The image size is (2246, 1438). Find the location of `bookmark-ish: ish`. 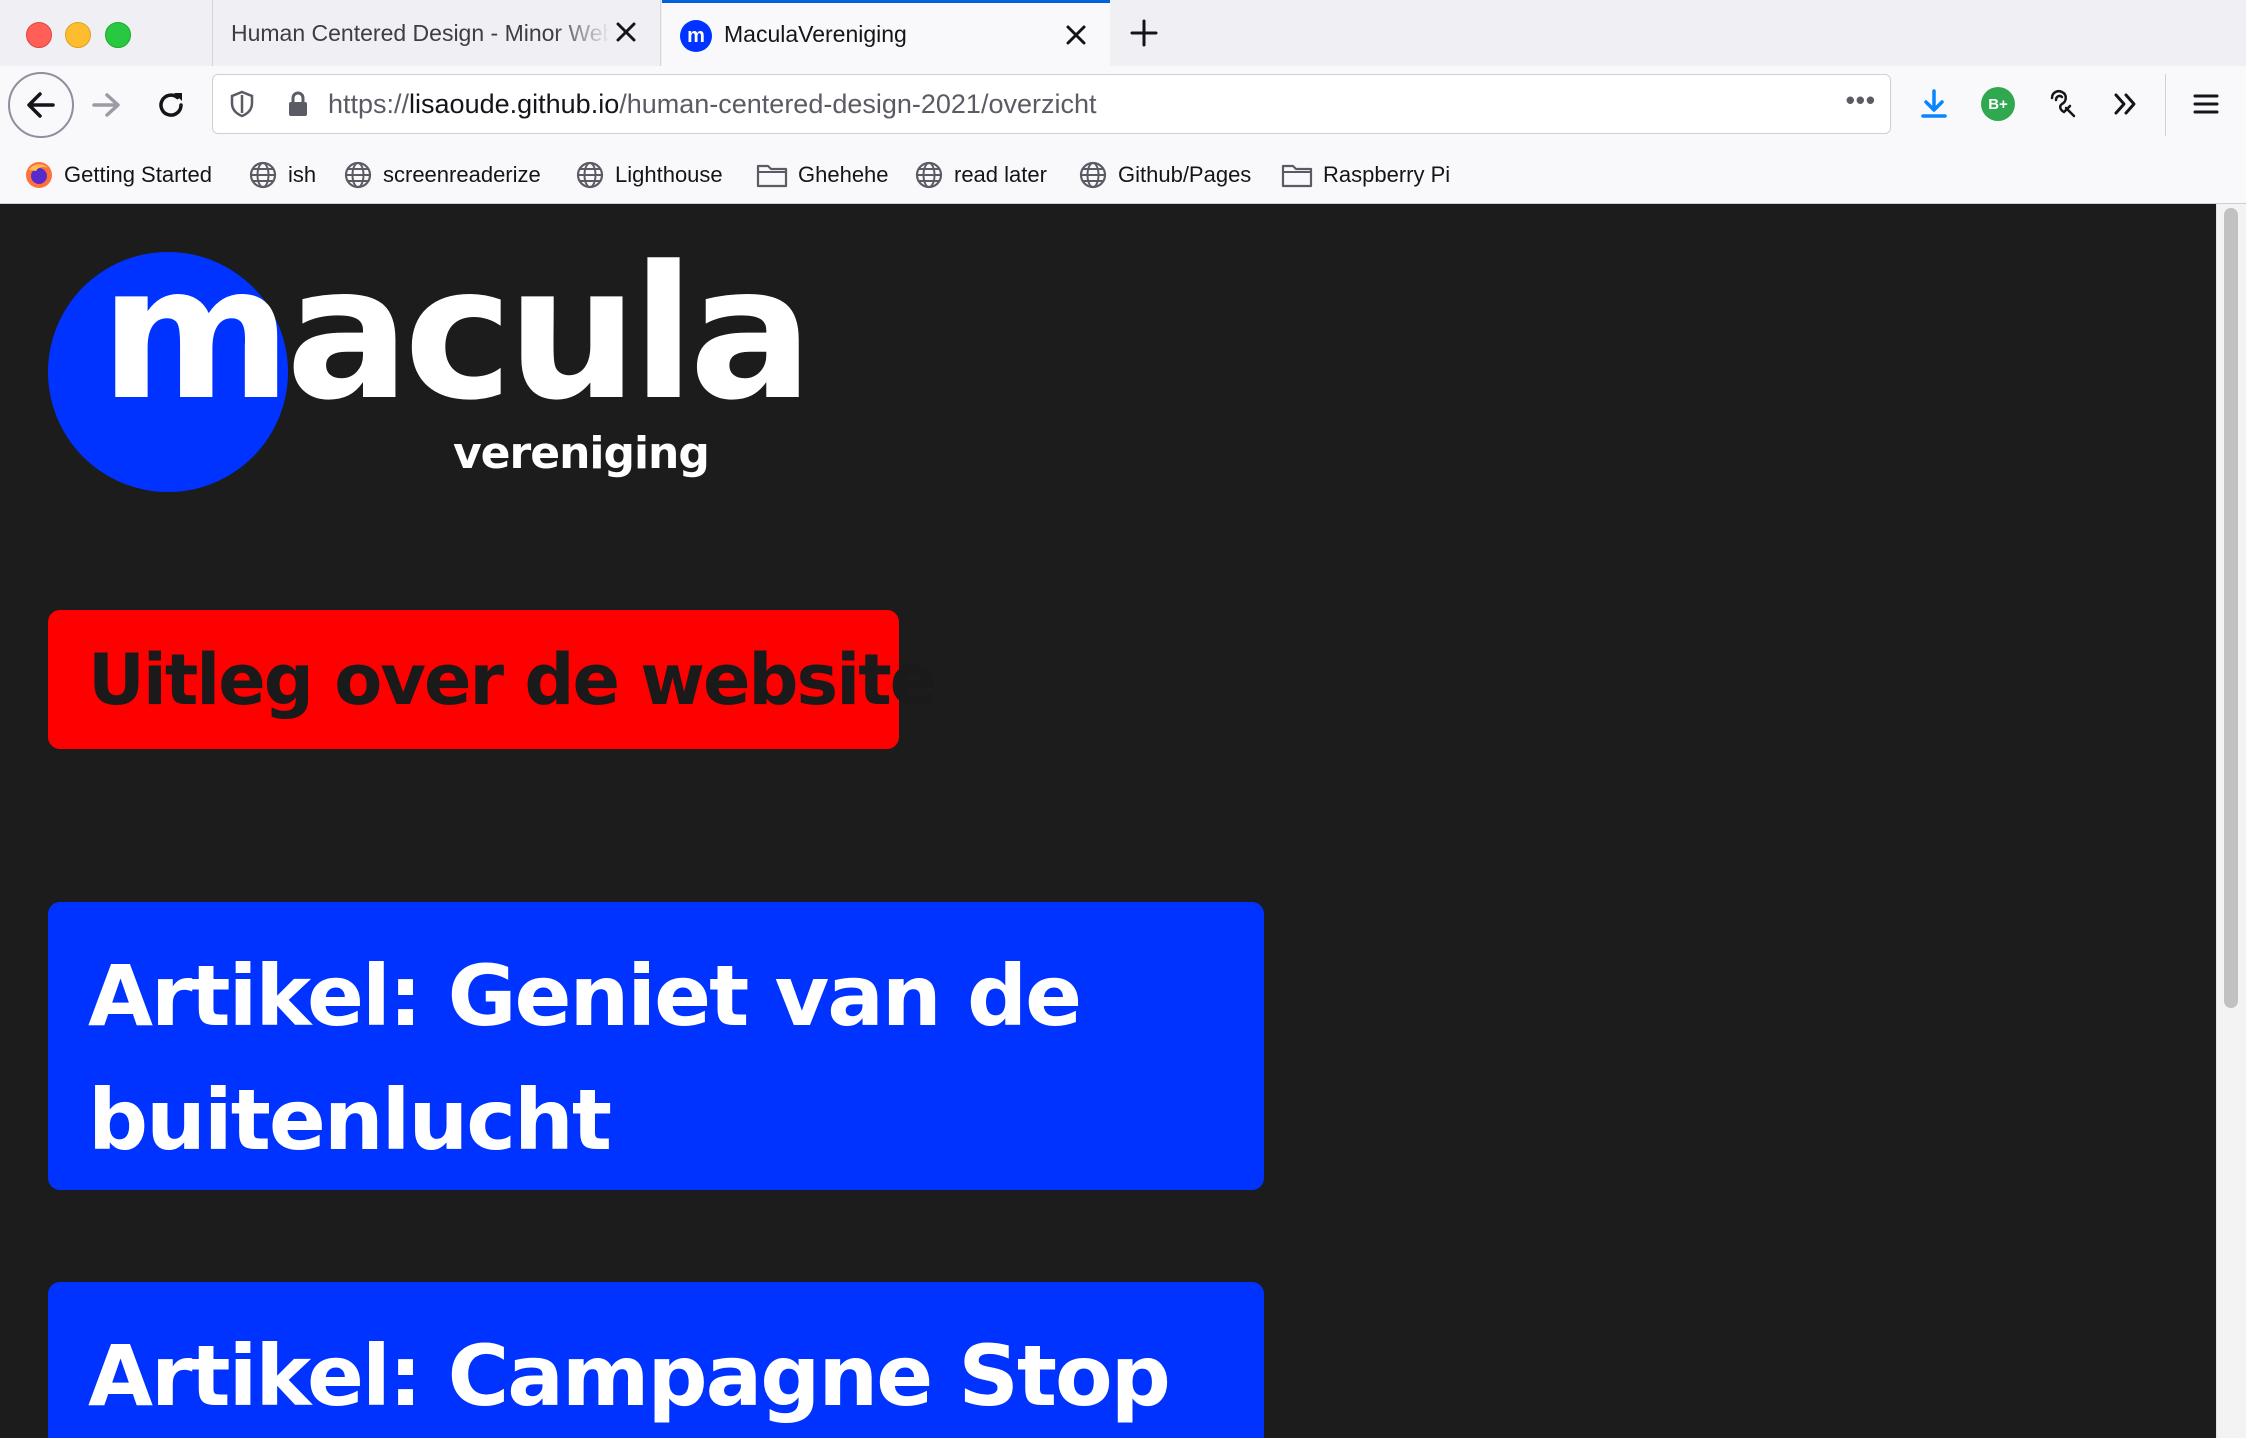

bookmark-ish: ish is located at coordinates (282, 175).